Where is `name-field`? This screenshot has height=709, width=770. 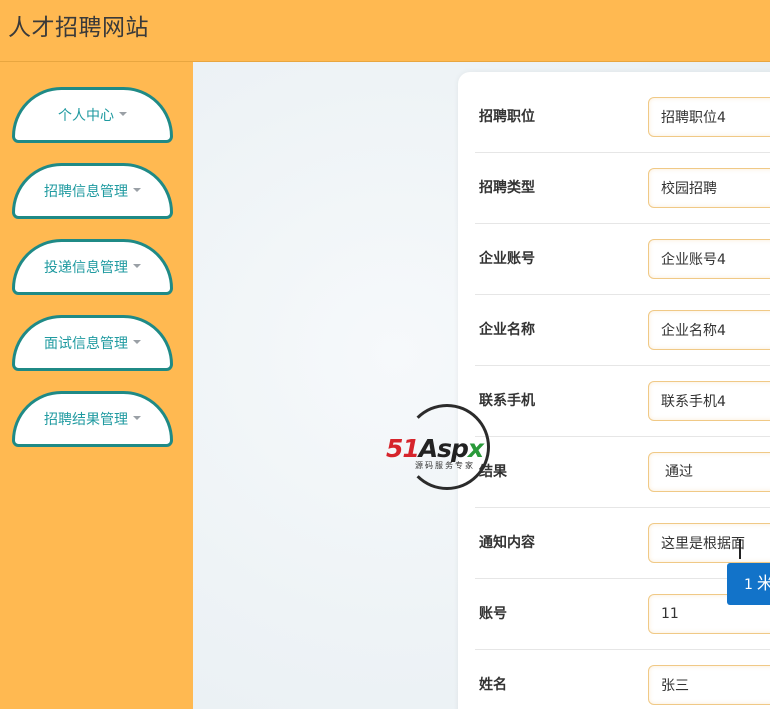 name-field is located at coordinates (709, 685).